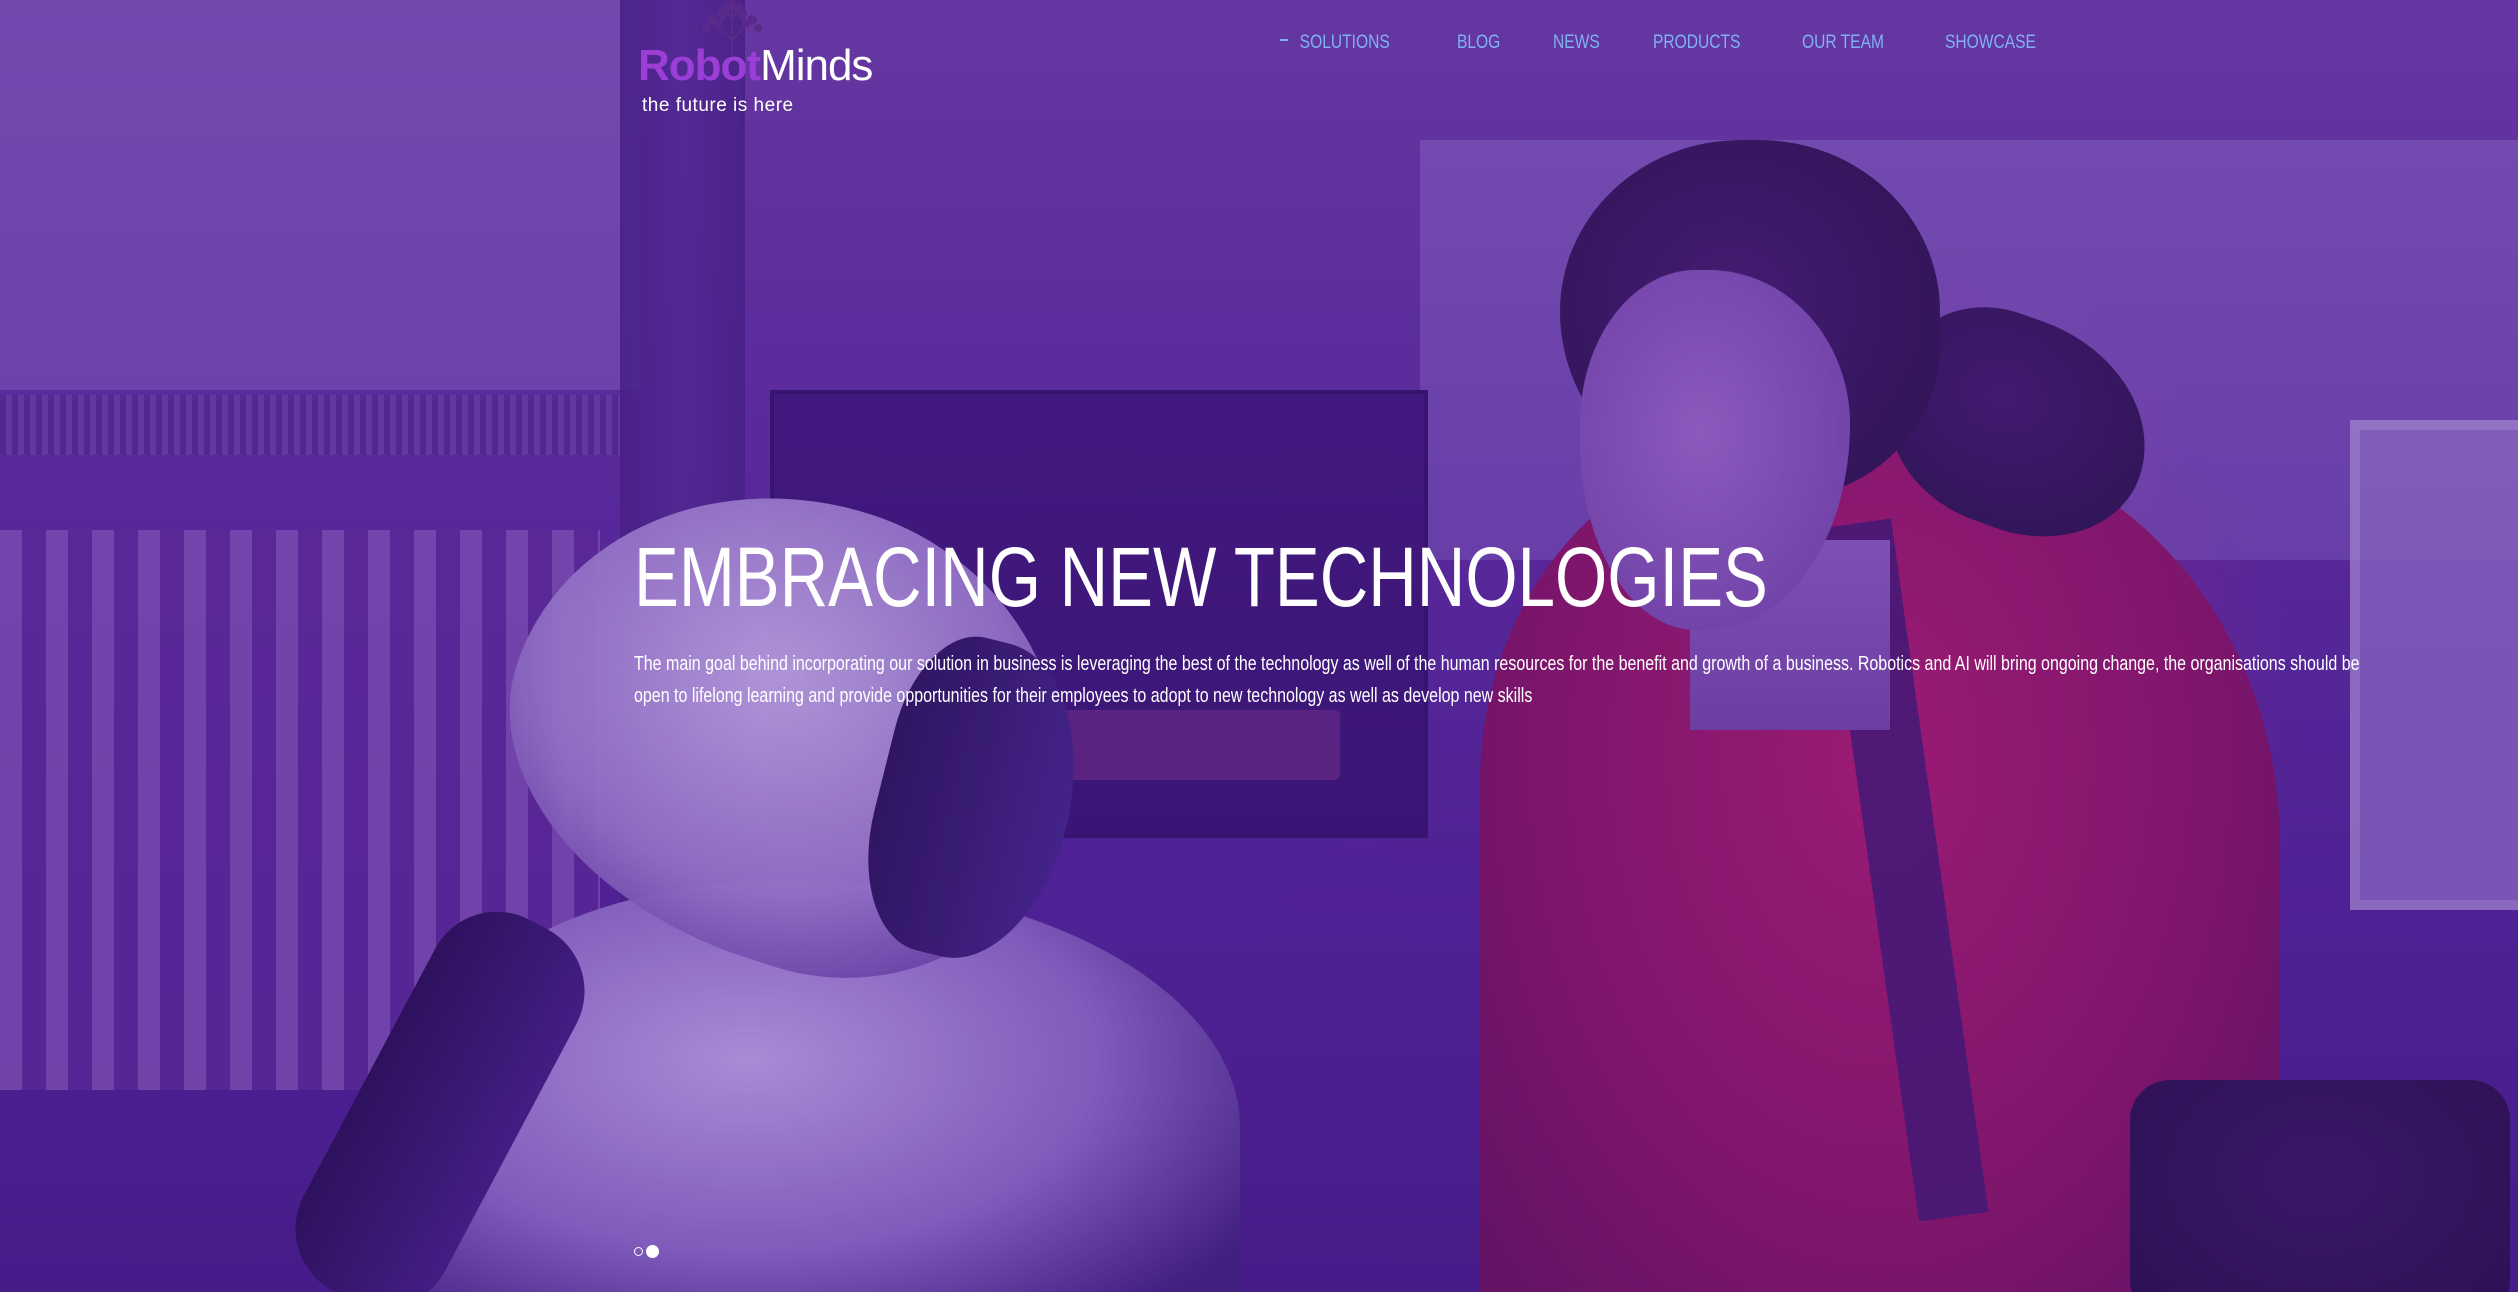  I want to click on nav-item-label: NEWS, so click(1576, 42).